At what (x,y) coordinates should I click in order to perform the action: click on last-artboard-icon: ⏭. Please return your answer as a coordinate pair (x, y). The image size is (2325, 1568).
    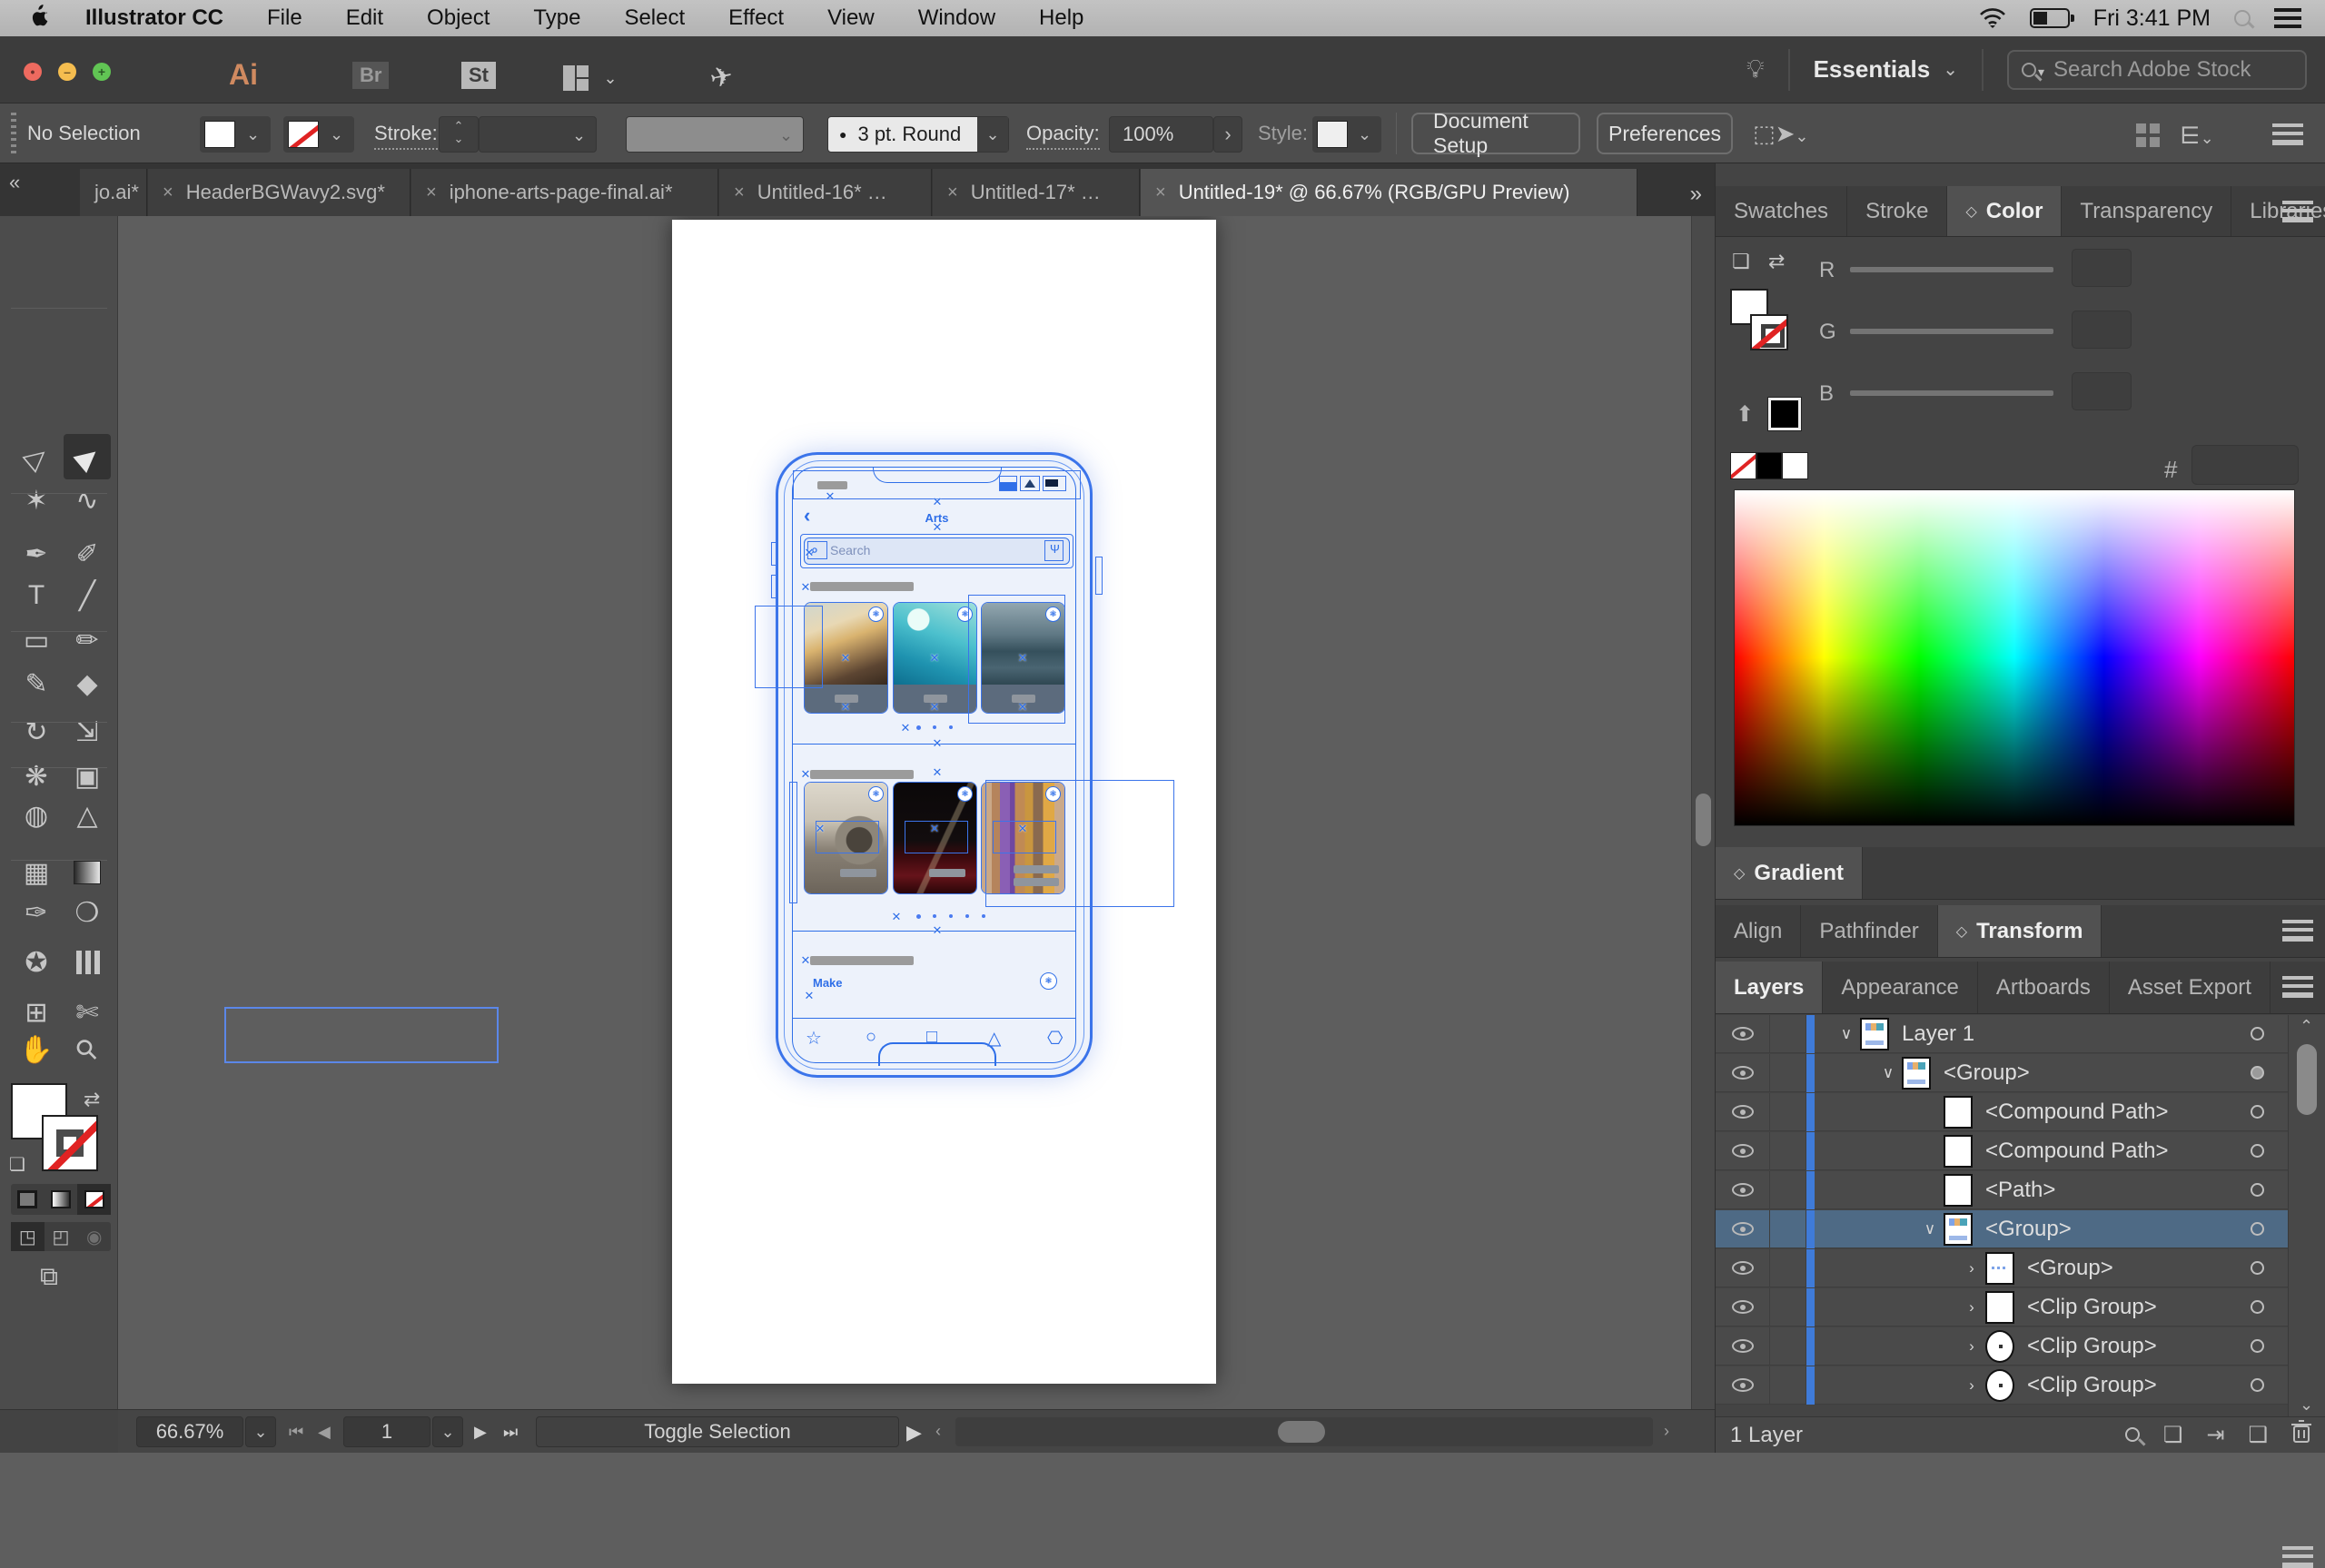
    Looking at the image, I should click on (510, 1432).